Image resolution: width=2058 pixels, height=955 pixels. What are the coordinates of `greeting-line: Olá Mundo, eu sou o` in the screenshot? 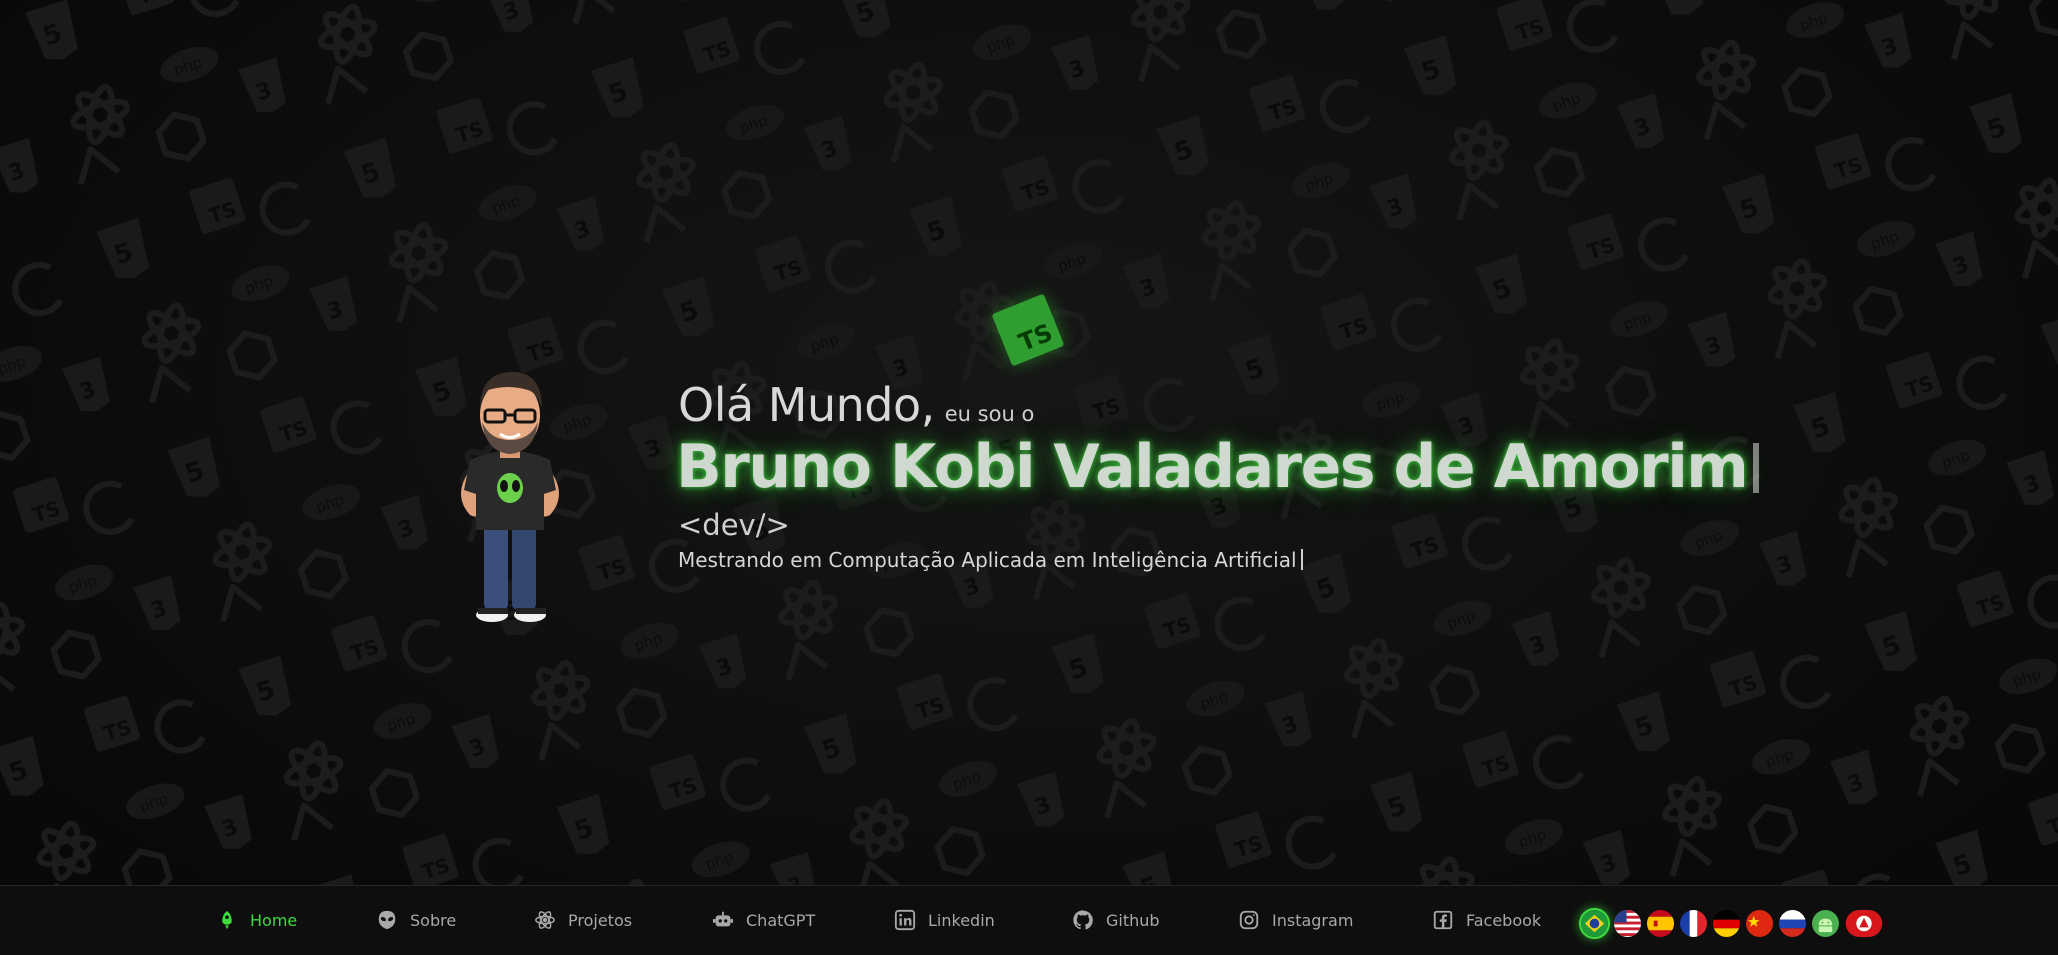 It's located at (856, 405).